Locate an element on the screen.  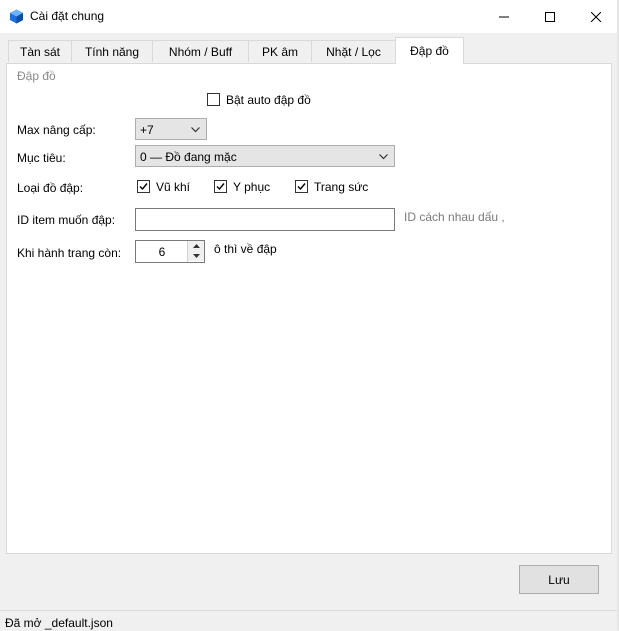
stepper-buttons is located at coordinates (195, 251).